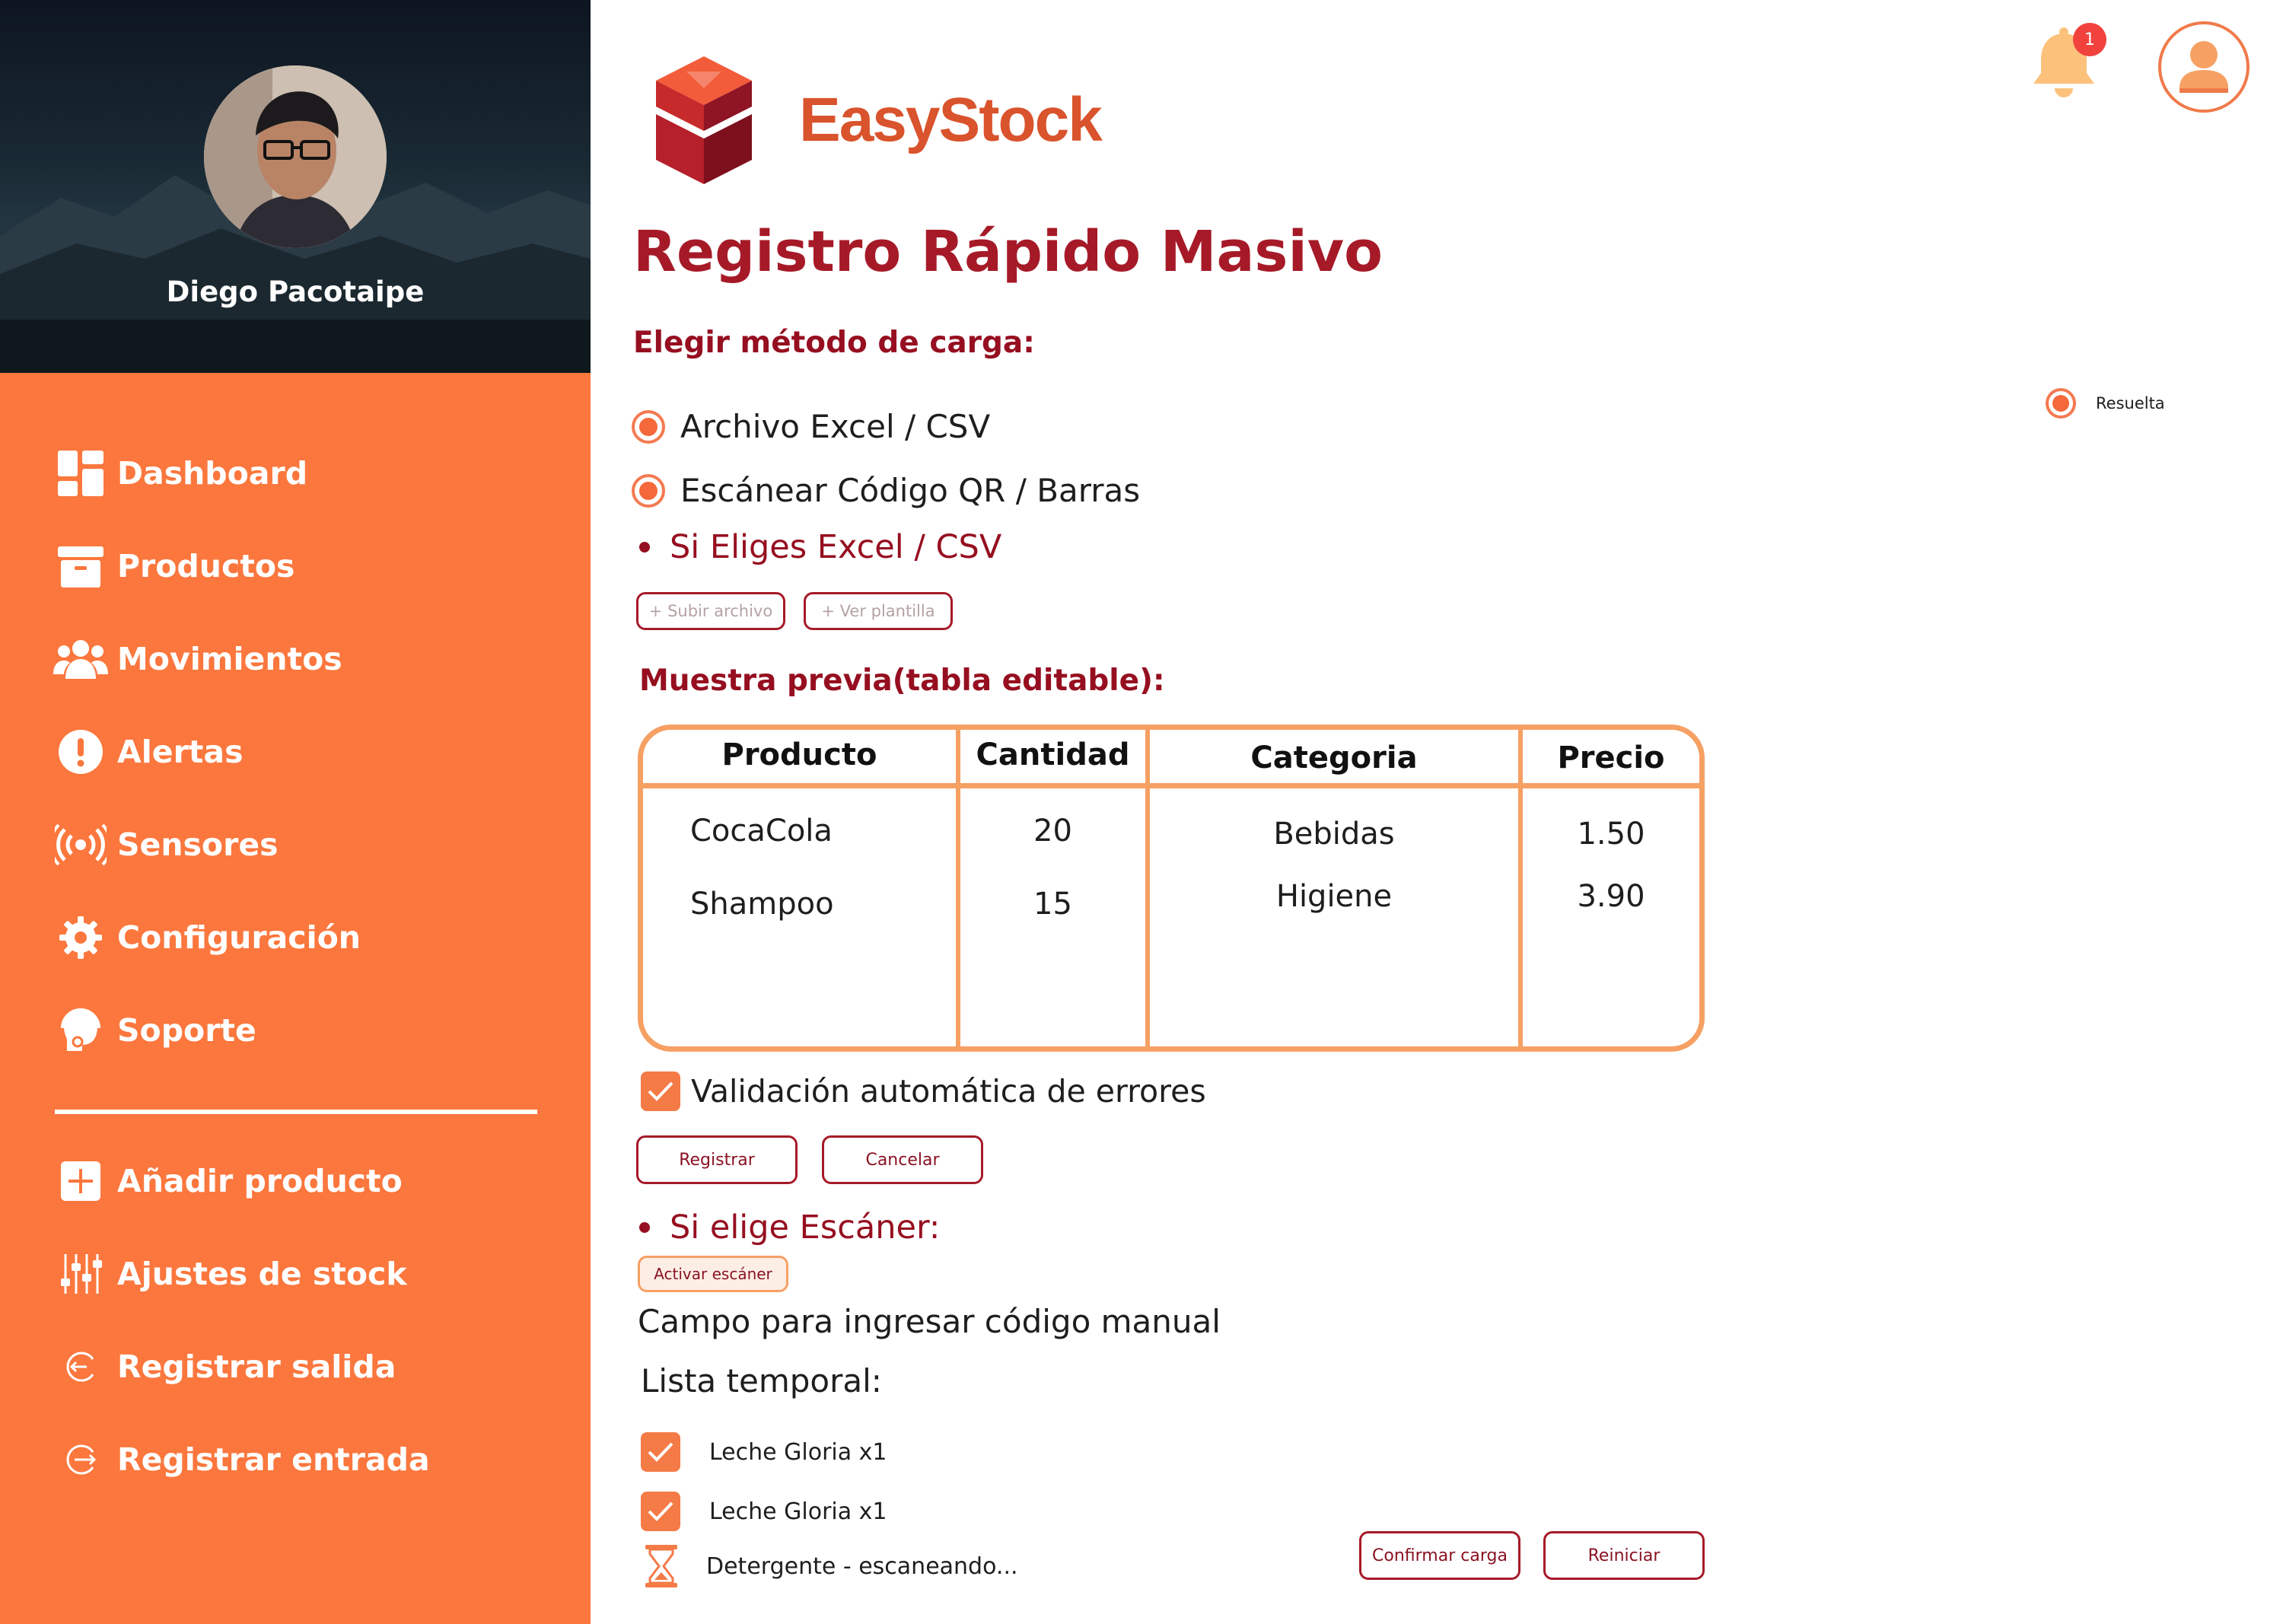 This screenshot has width=2283, height=1624. What do you see at coordinates (80, 1459) in the screenshot?
I see `enter-icon` at bounding box center [80, 1459].